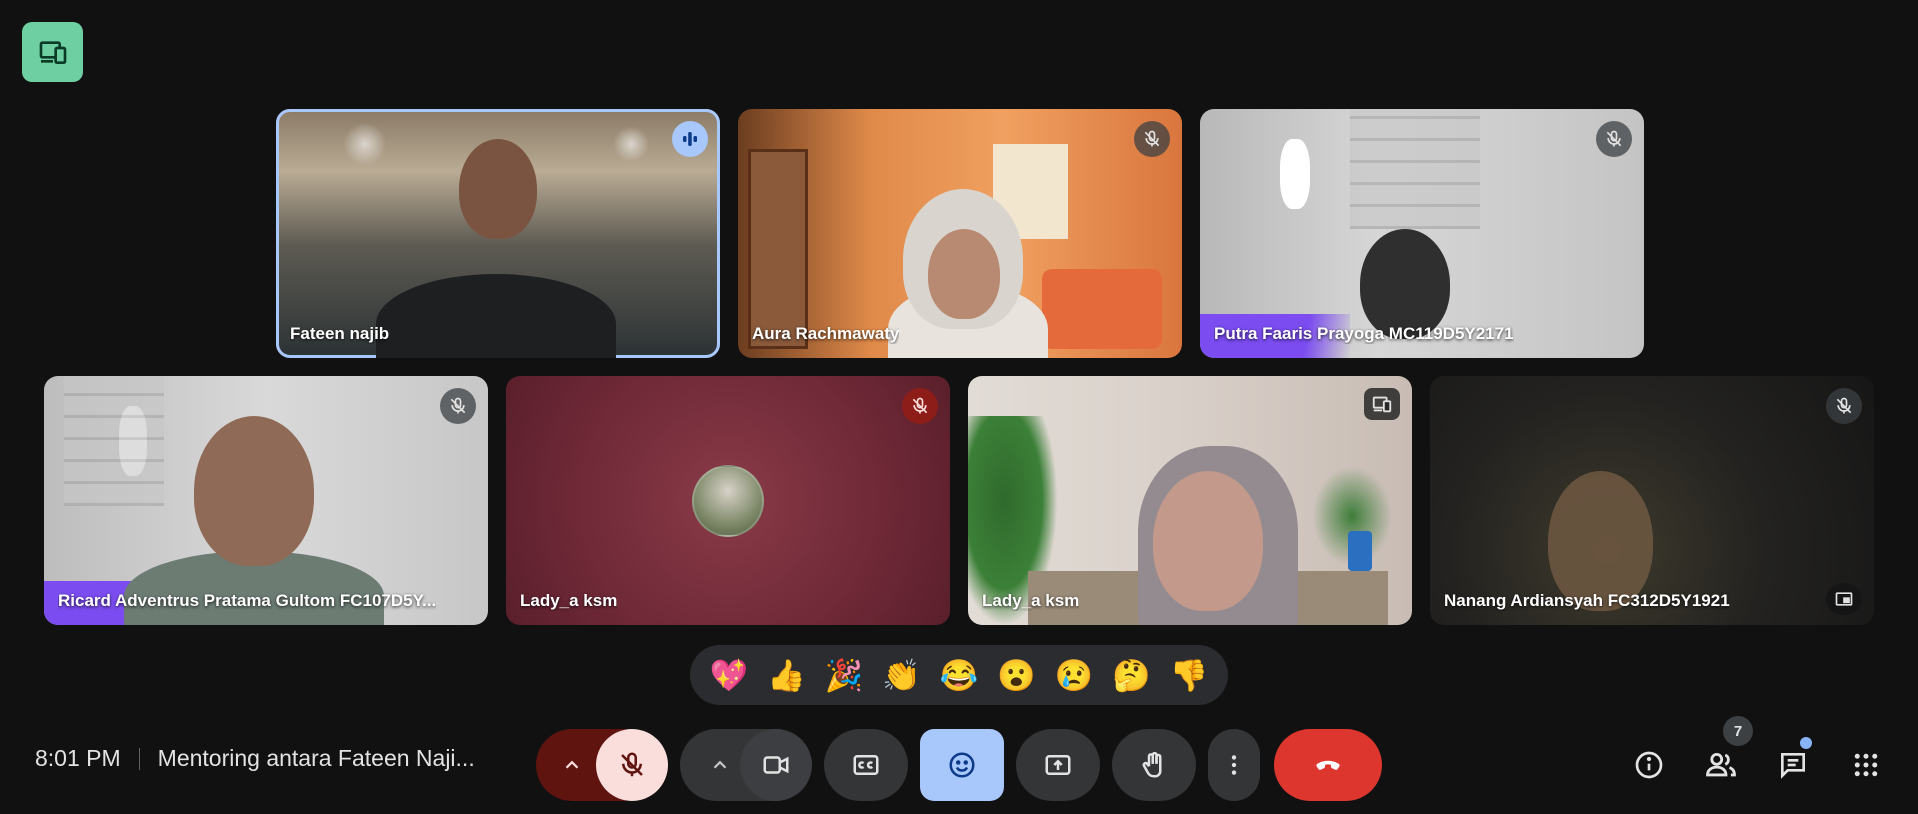  Describe the element at coordinates (1806, 743) in the screenshot. I see `new-message-dot` at that location.